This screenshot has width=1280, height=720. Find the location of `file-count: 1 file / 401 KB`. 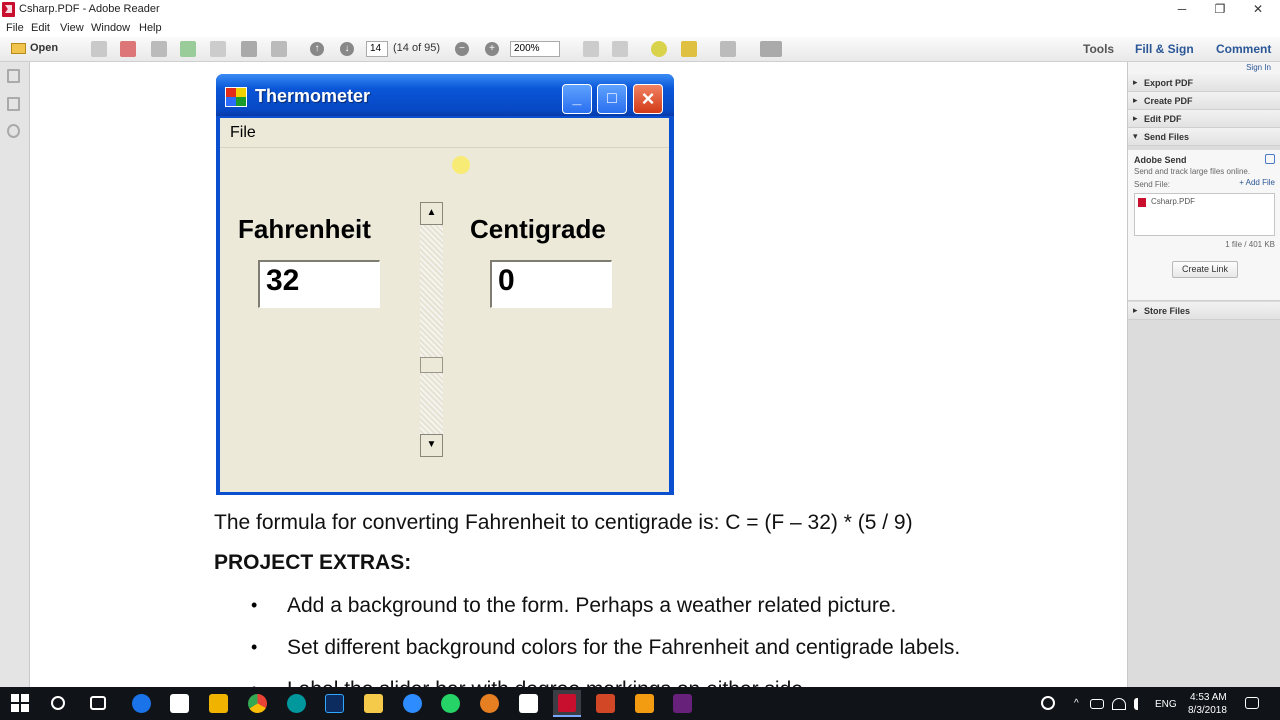

file-count: 1 file / 401 KB is located at coordinates (1250, 244).